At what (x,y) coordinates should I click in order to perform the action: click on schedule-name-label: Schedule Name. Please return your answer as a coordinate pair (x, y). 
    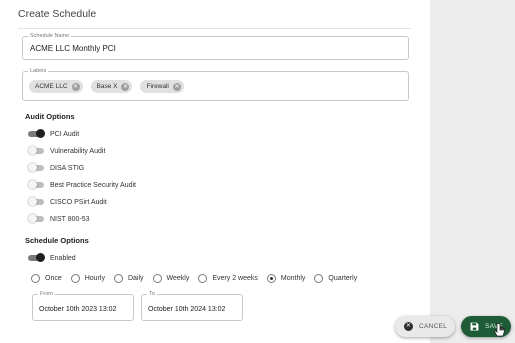
    Looking at the image, I should click on (50, 36).